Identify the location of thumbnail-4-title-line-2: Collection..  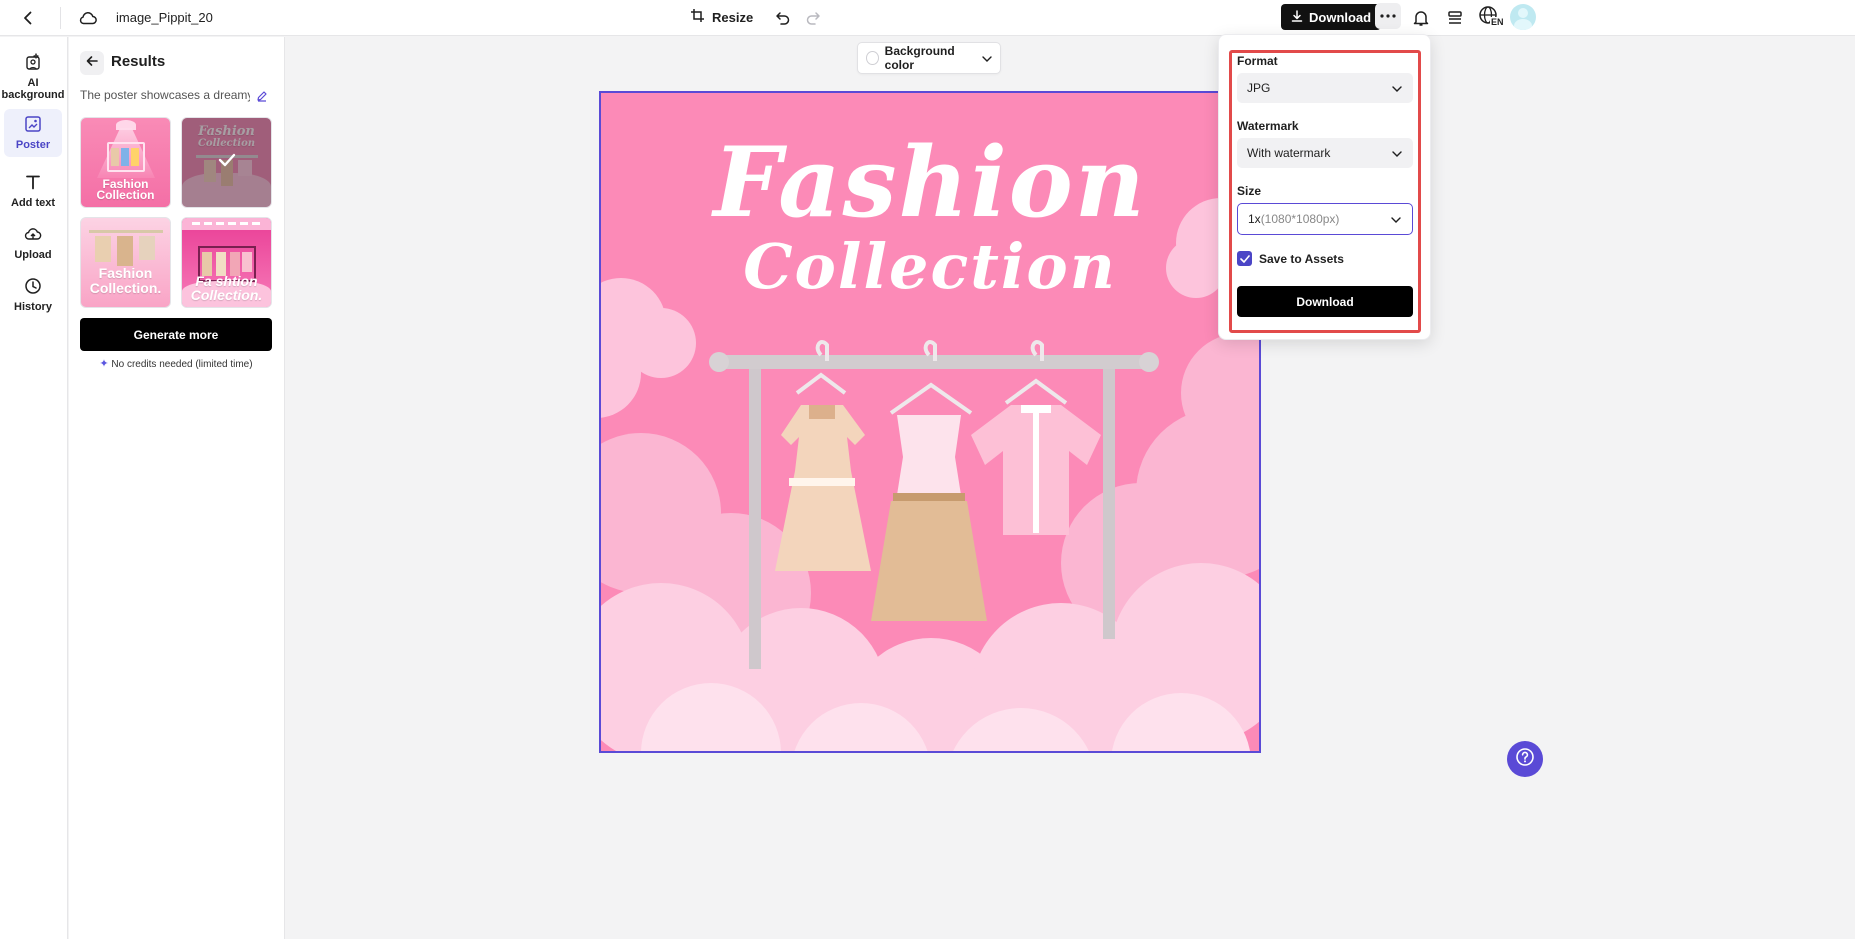
(226, 295).